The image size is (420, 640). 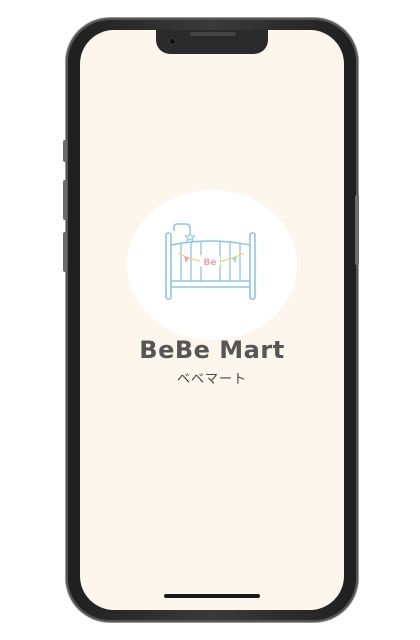 What do you see at coordinates (212, 42) in the screenshot?
I see `camera-notch` at bounding box center [212, 42].